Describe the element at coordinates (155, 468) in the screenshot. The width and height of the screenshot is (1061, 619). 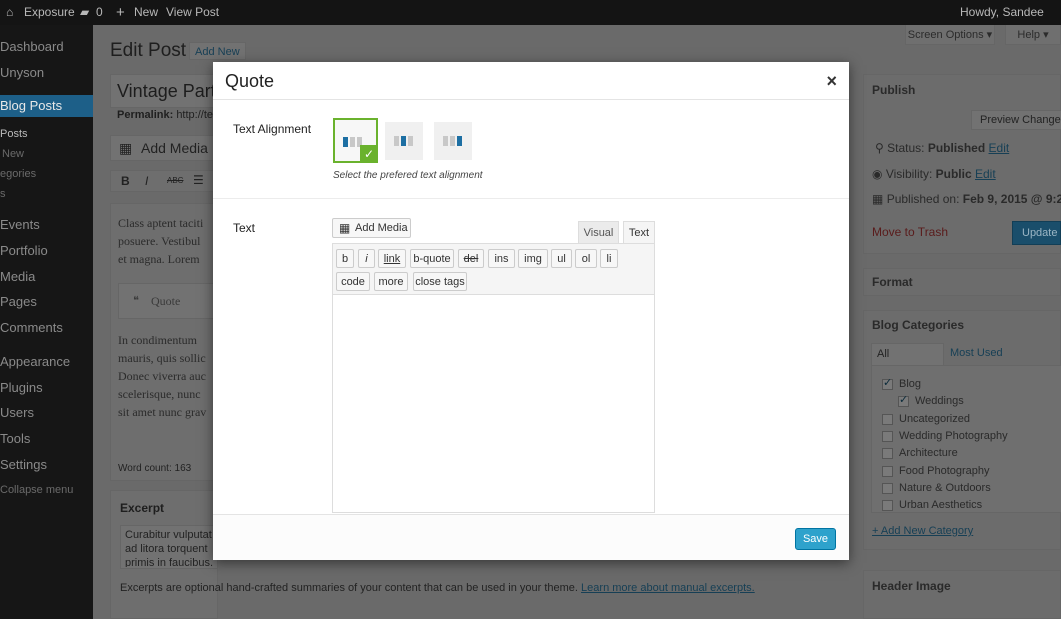
I see `word-count: Word count: 163` at that location.